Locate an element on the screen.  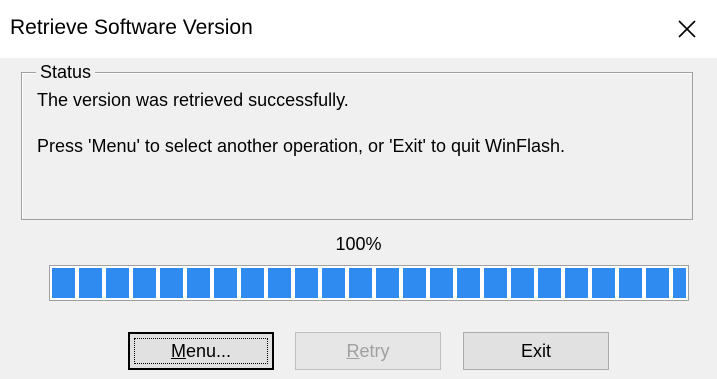
retry-button-label: Retry is located at coordinates (368, 350).